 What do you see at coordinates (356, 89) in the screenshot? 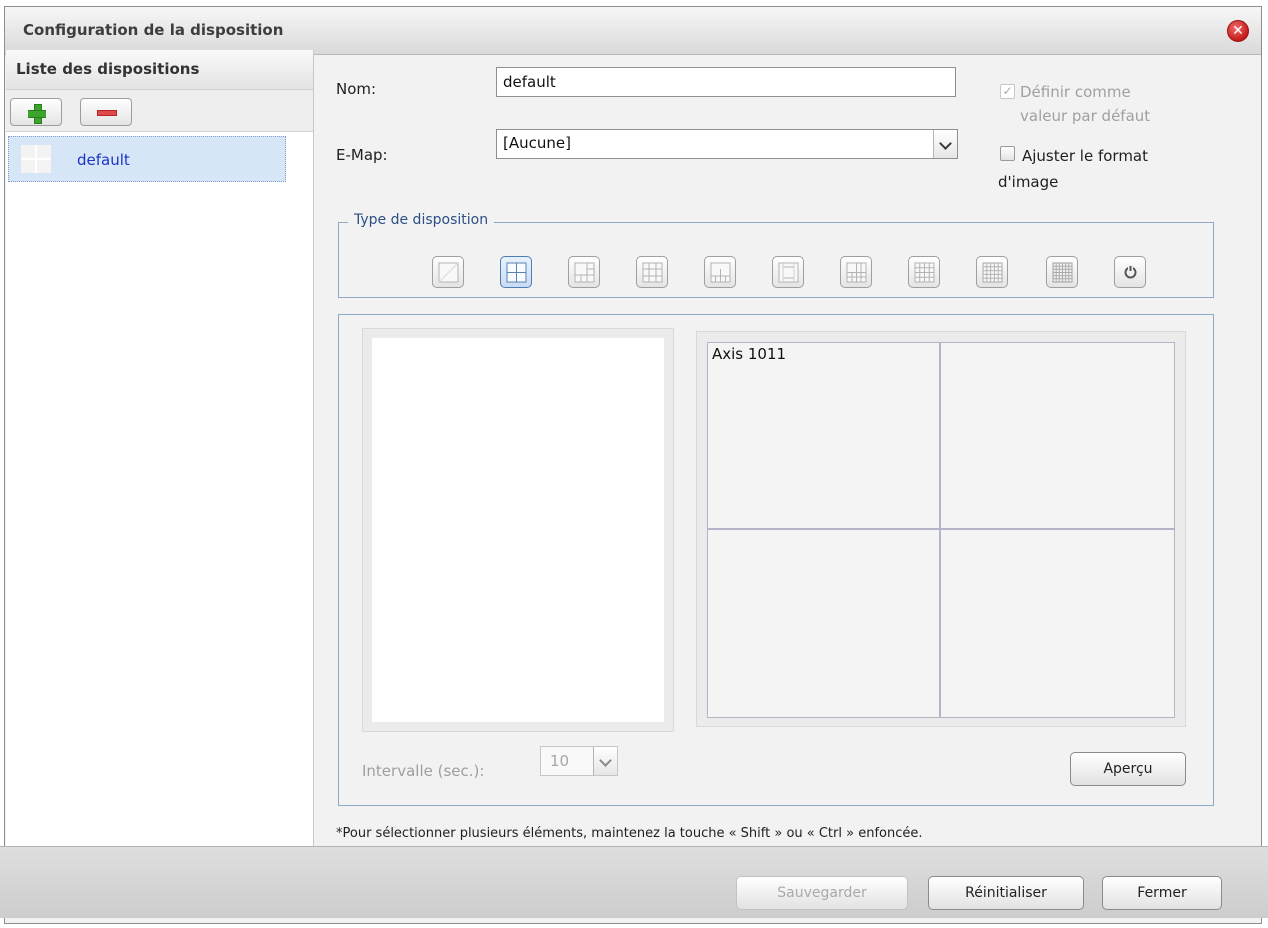
I see `name-label: Nom:` at bounding box center [356, 89].